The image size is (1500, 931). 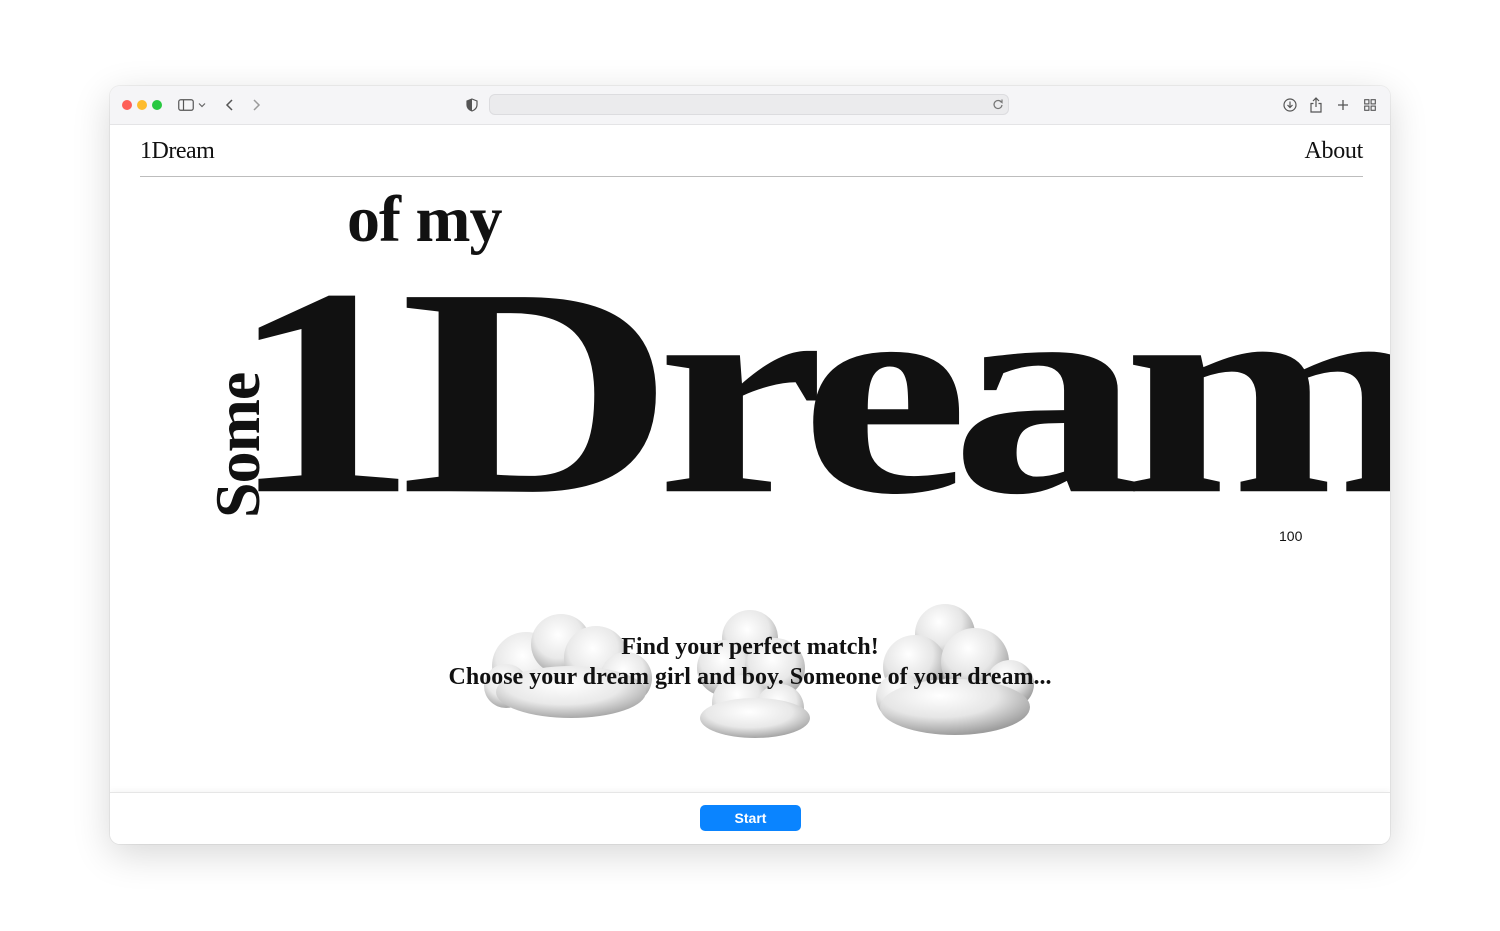 I want to click on footer-bar: Start, so click(x=750, y=818).